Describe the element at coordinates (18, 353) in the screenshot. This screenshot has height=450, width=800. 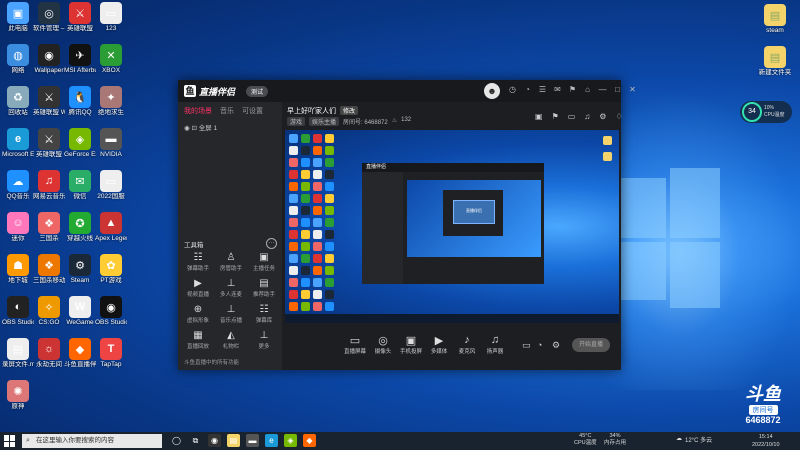
I see `desktop-icon: ▤录屏文件.mp4` at that location.